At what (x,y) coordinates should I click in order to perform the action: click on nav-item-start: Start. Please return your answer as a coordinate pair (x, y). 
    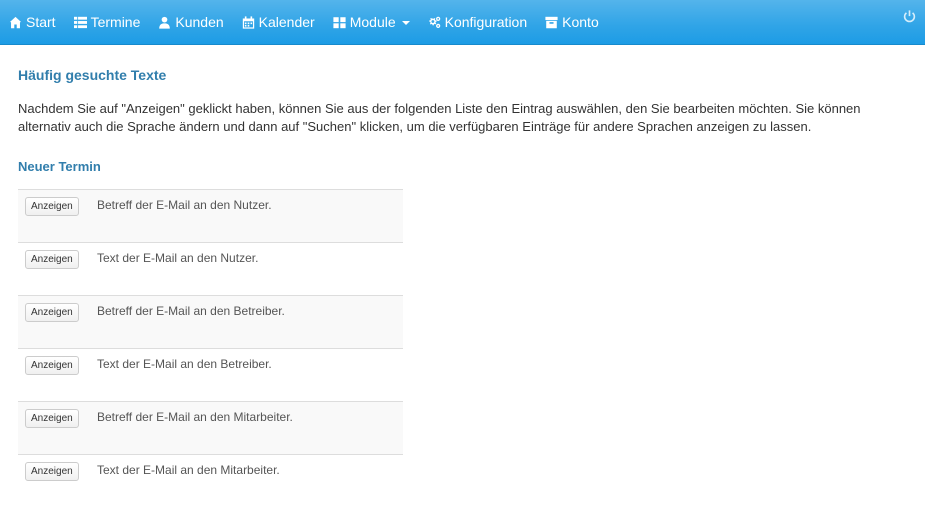
    Looking at the image, I should click on (32, 22).